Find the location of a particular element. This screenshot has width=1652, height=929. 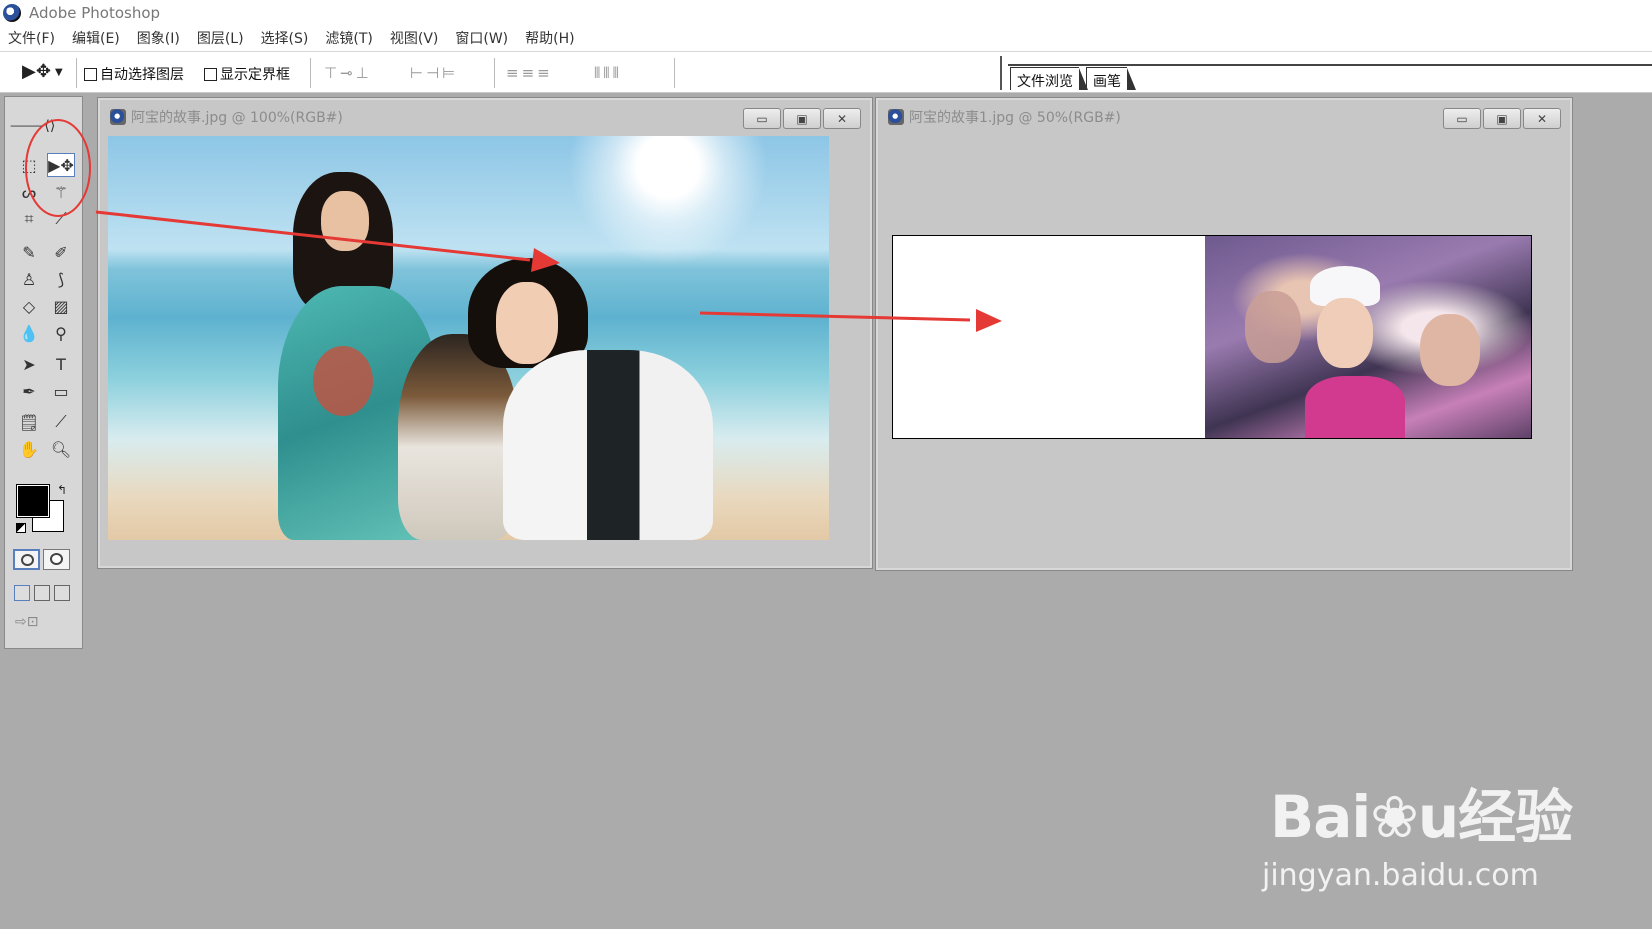

document-title-bar: 阿宝的故事1.jpg @ 50%(RGB#) ▭ ▣ ✕ is located at coordinates (1224, 117).